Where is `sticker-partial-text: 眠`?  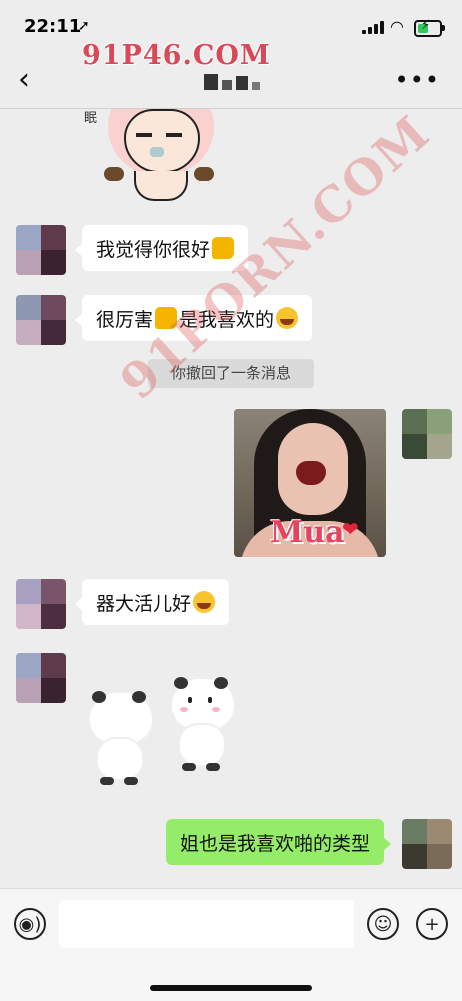 sticker-partial-text: 眠 is located at coordinates (91, 118).